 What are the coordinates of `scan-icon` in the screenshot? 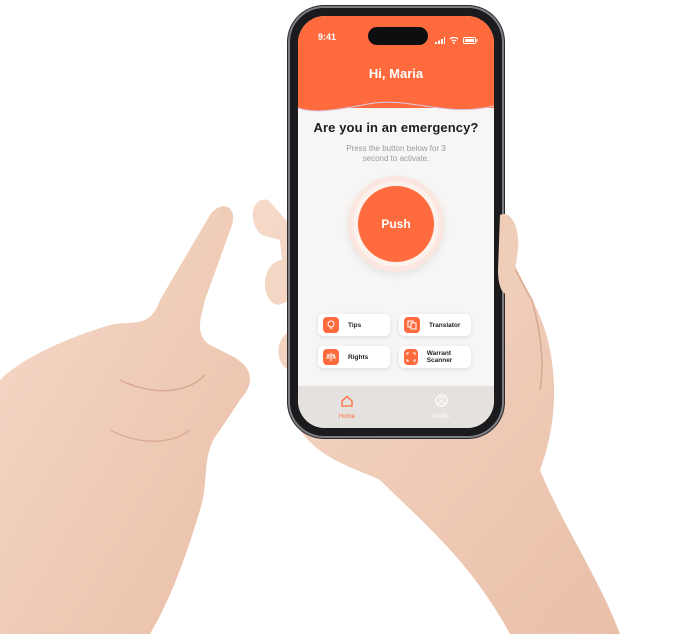 It's located at (411, 357).